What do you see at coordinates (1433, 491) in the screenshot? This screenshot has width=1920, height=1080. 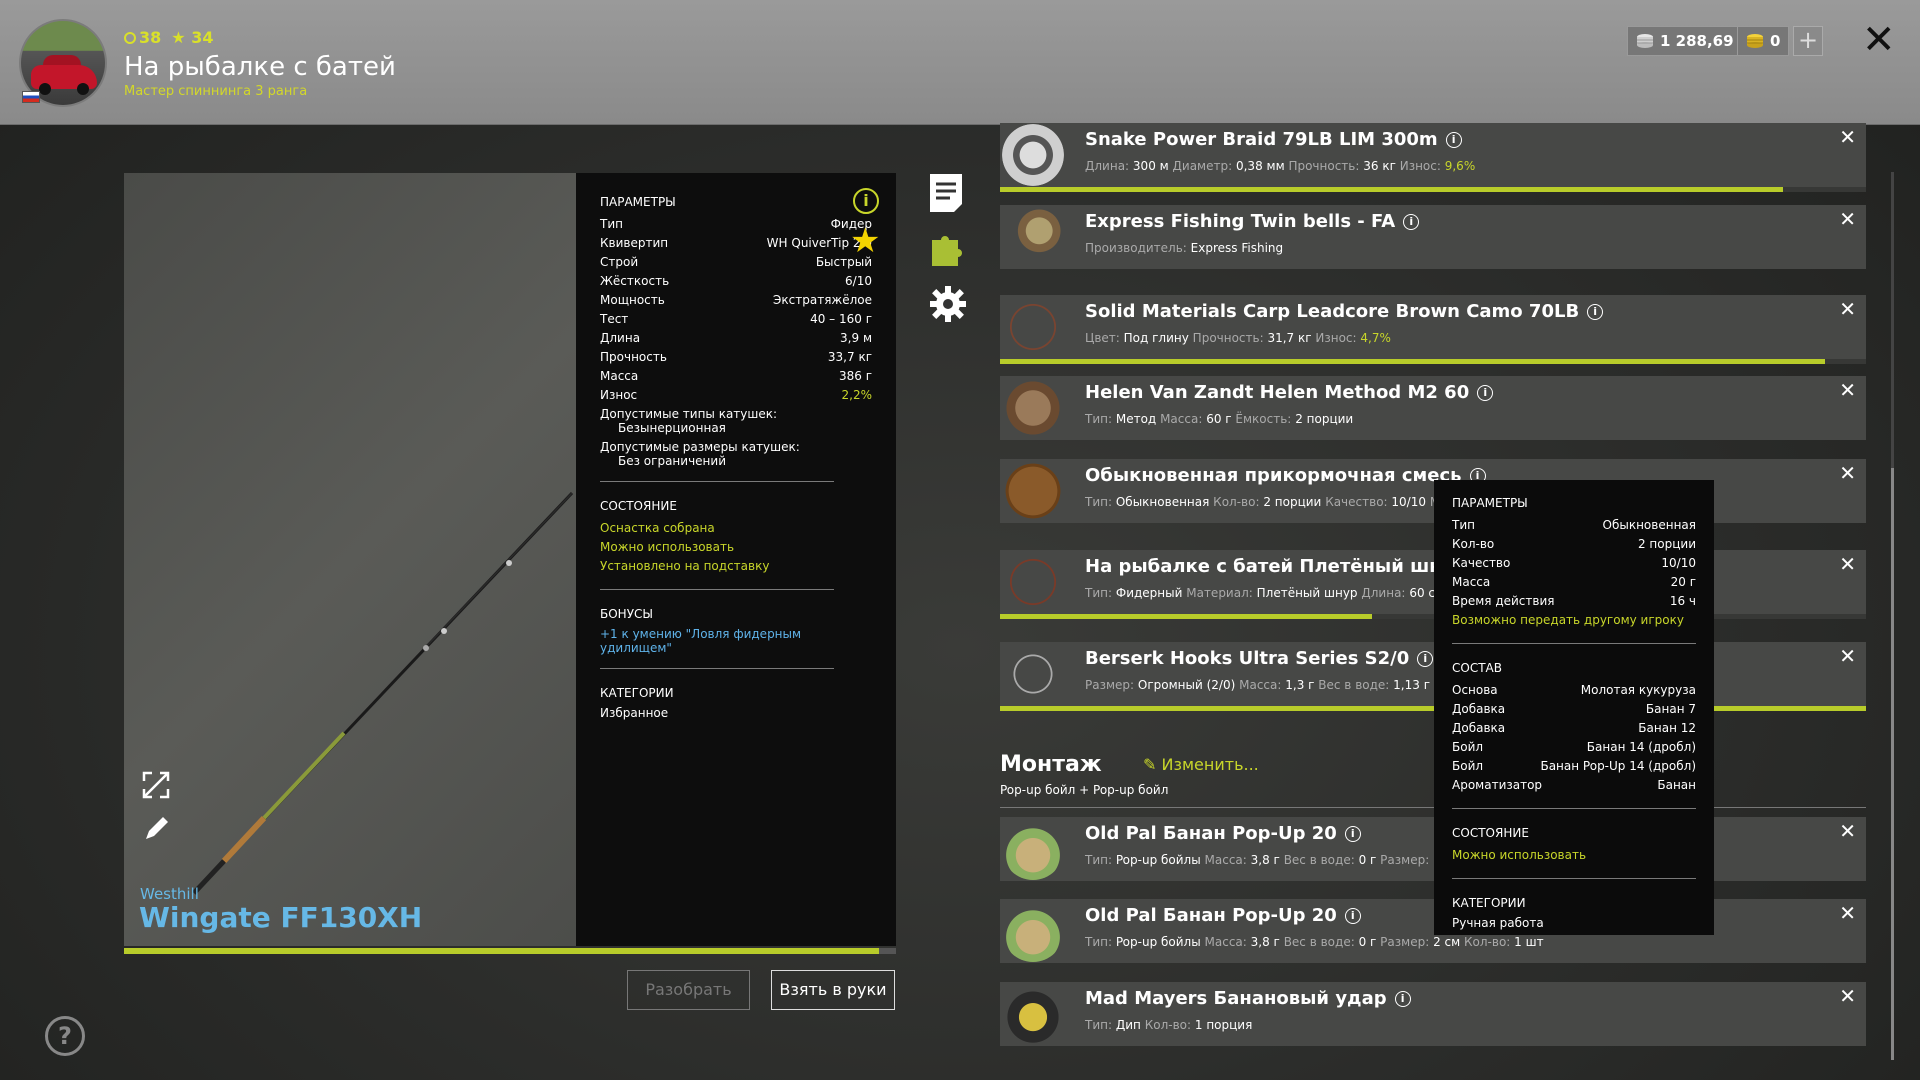 I see `tackle-item: Обыкновенная прикормочная смесь i Тип` at bounding box center [1433, 491].